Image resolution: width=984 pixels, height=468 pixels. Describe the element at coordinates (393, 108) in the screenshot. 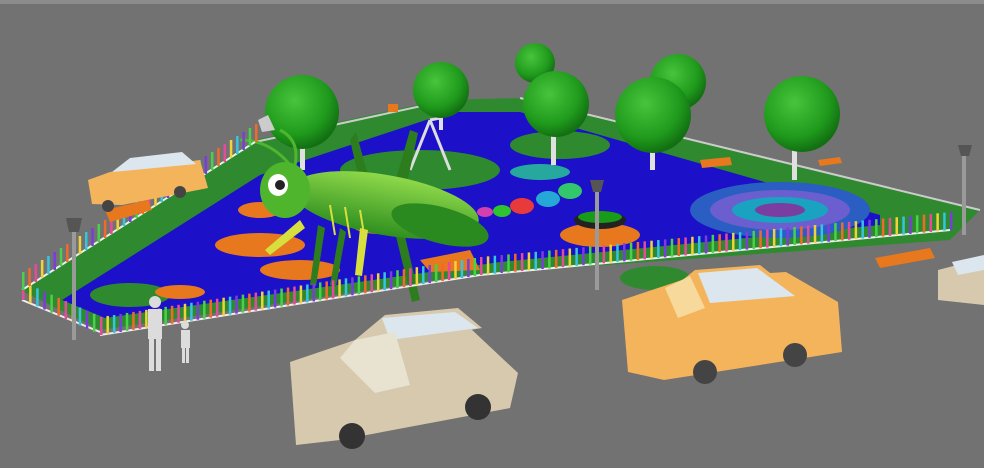

I see `prop` at that location.